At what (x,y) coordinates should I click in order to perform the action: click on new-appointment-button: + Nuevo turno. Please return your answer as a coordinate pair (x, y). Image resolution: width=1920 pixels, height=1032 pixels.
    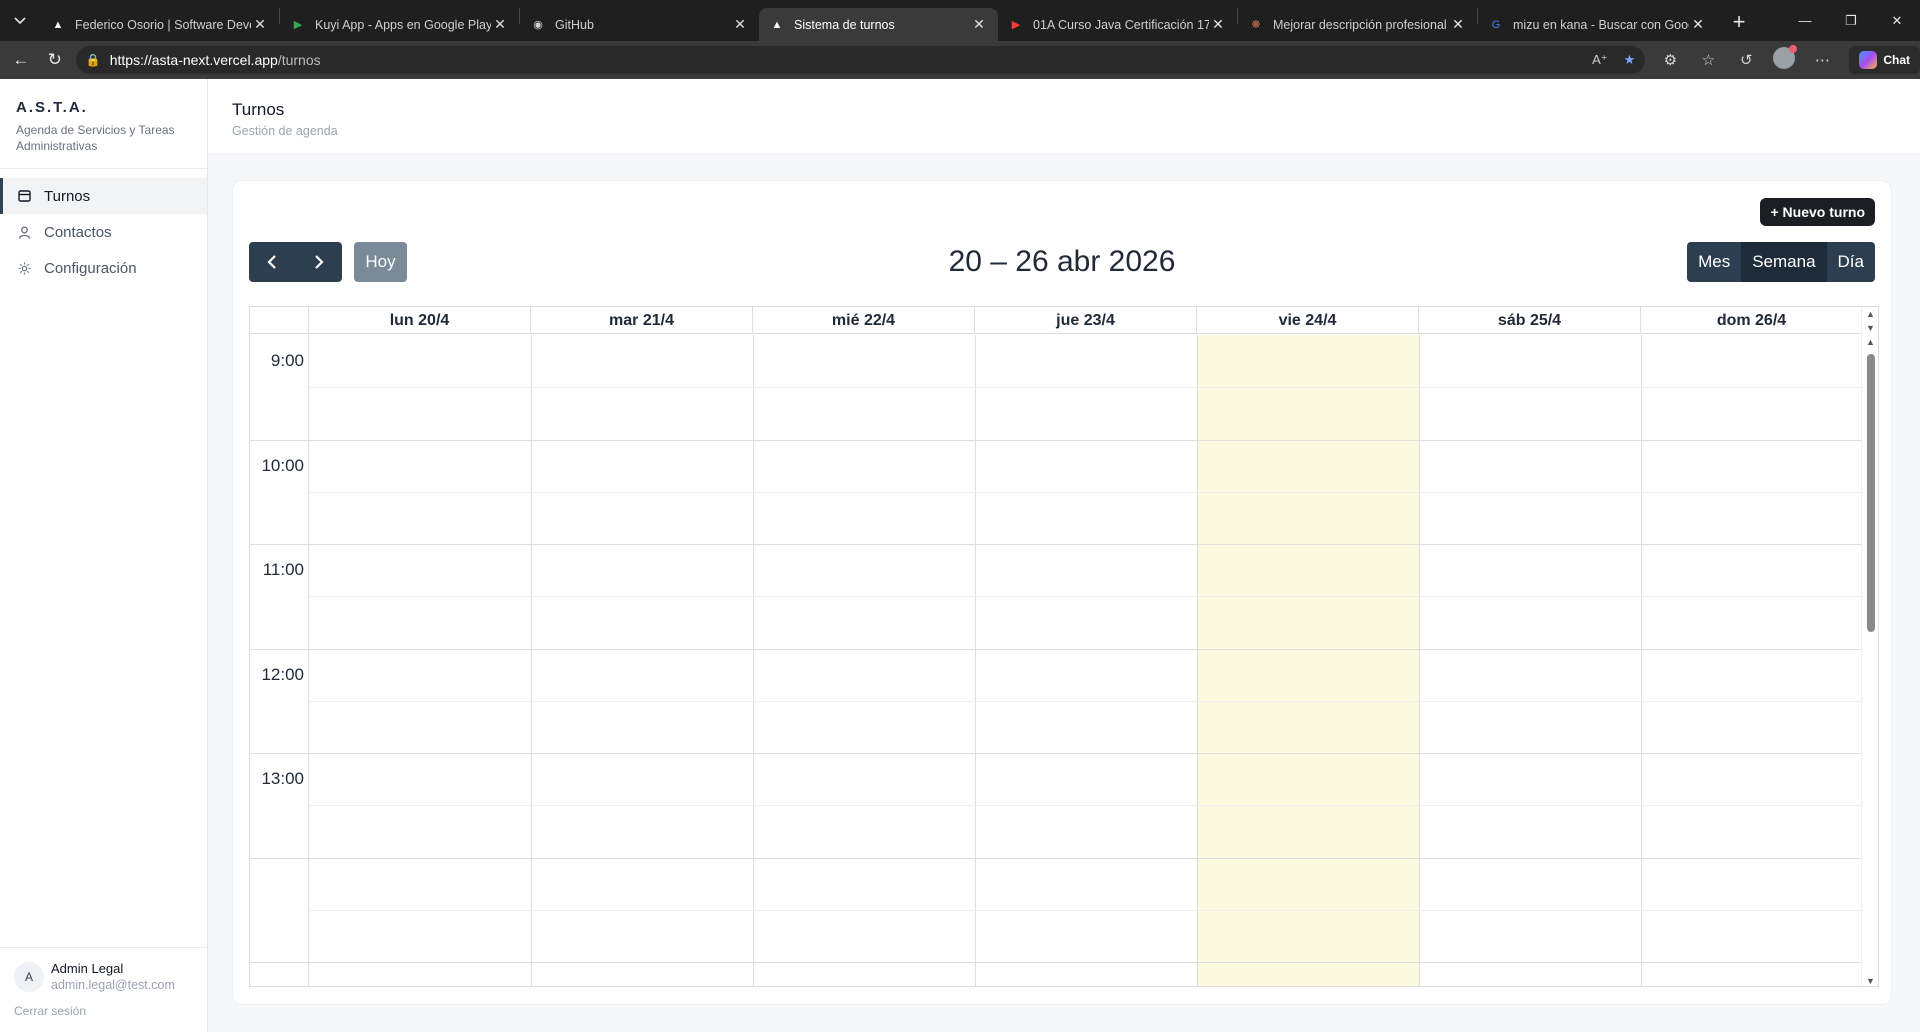
    Looking at the image, I should click on (1817, 212).